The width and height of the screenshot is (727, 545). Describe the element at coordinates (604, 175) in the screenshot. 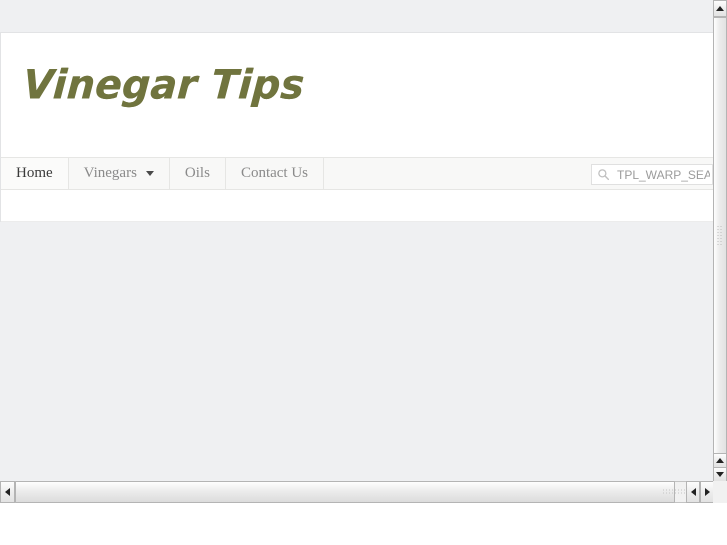

I see `search-icon` at that location.